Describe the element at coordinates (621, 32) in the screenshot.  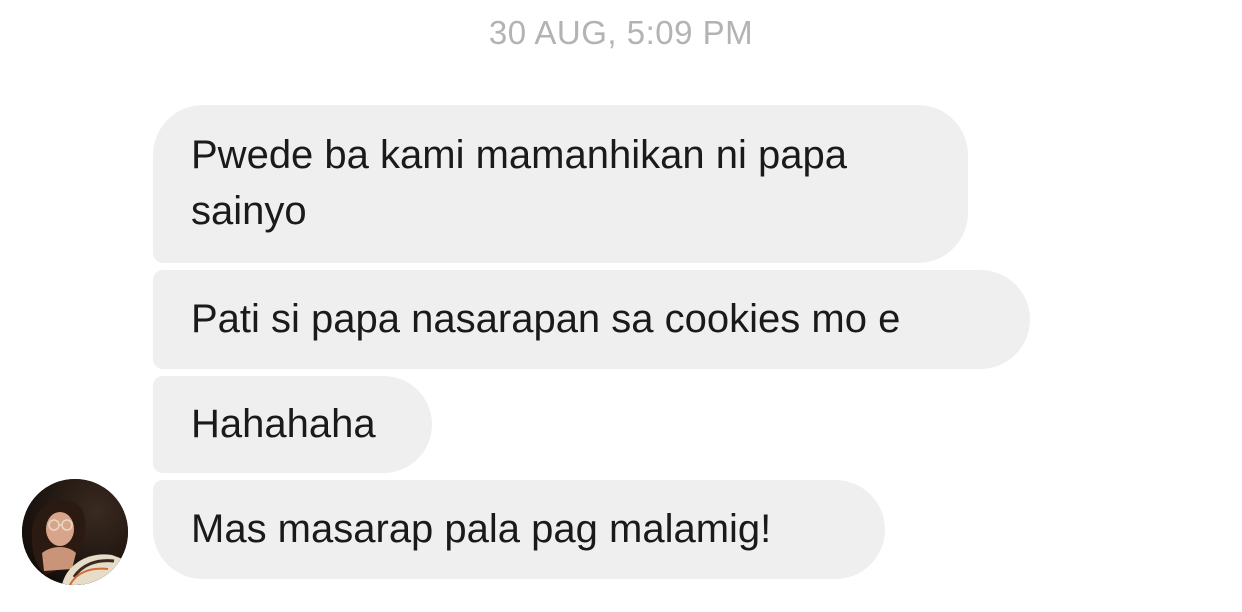
I see `message-timestamp: 30 AUG, 5:09 PM` at that location.